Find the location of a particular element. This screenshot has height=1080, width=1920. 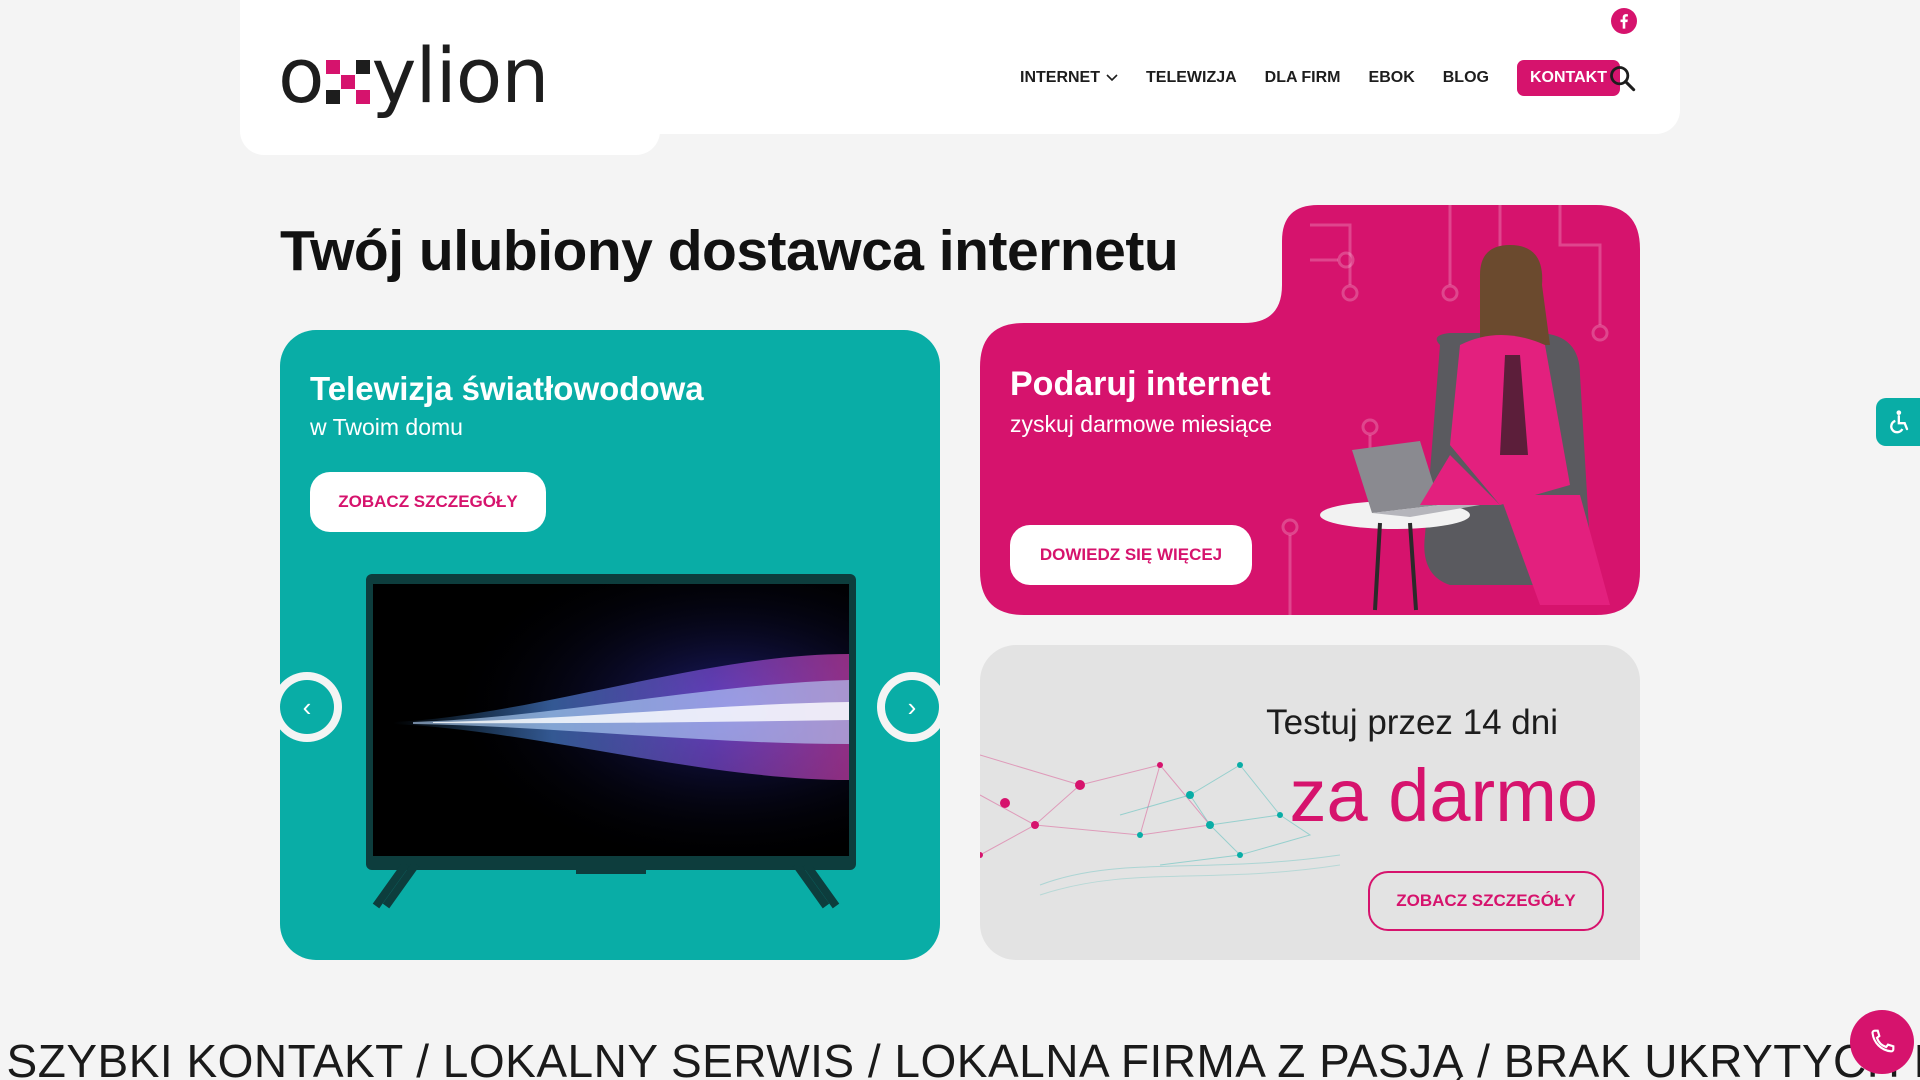

call-button is located at coordinates (1882, 1042).